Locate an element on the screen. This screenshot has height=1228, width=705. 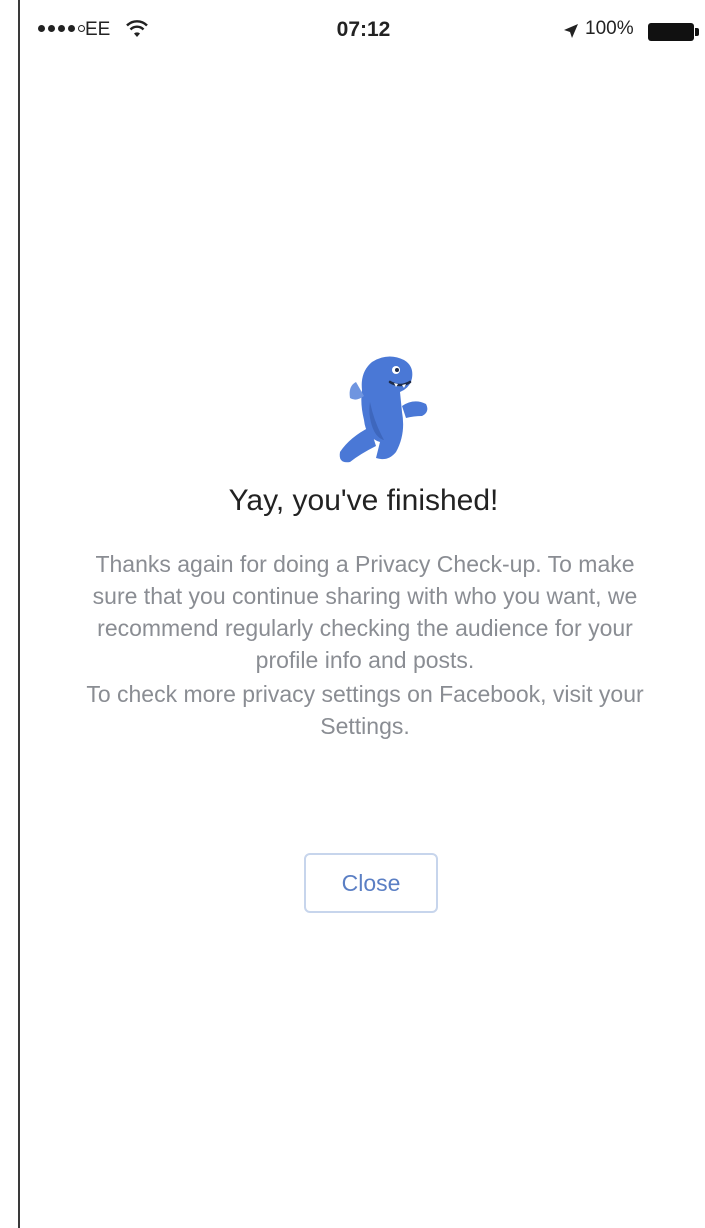
battery-percentage: 100% is located at coordinates (609, 28).